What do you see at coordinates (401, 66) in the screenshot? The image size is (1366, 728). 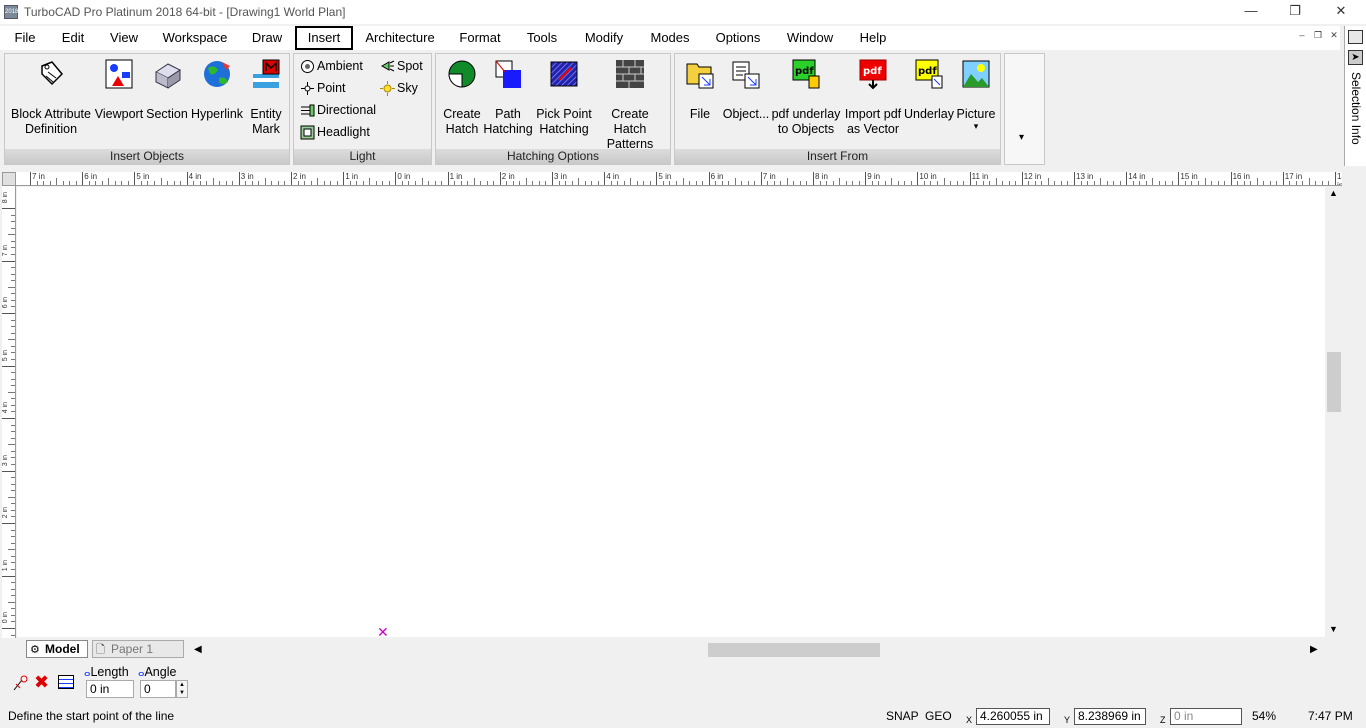 I see `spot-light-button: Spot` at bounding box center [401, 66].